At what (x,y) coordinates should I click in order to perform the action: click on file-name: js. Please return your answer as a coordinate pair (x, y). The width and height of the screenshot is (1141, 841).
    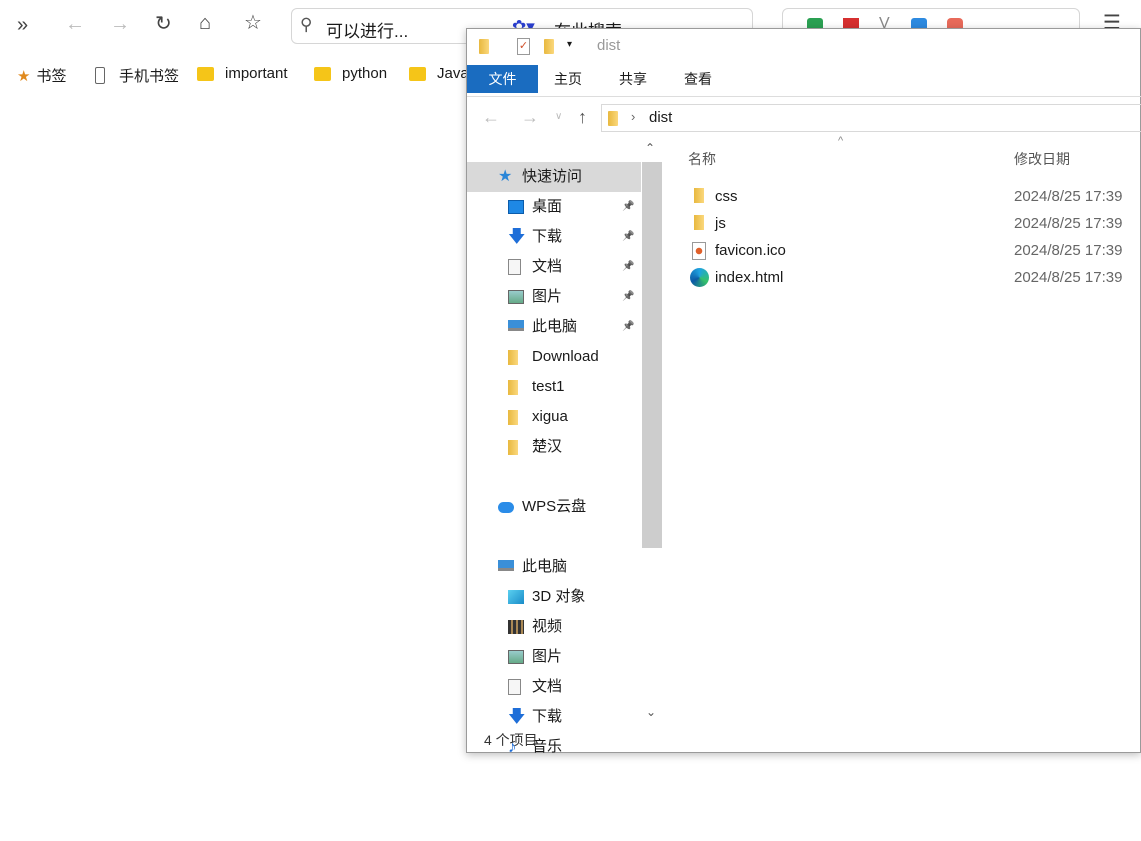
    Looking at the image, I should click on (720, 223).